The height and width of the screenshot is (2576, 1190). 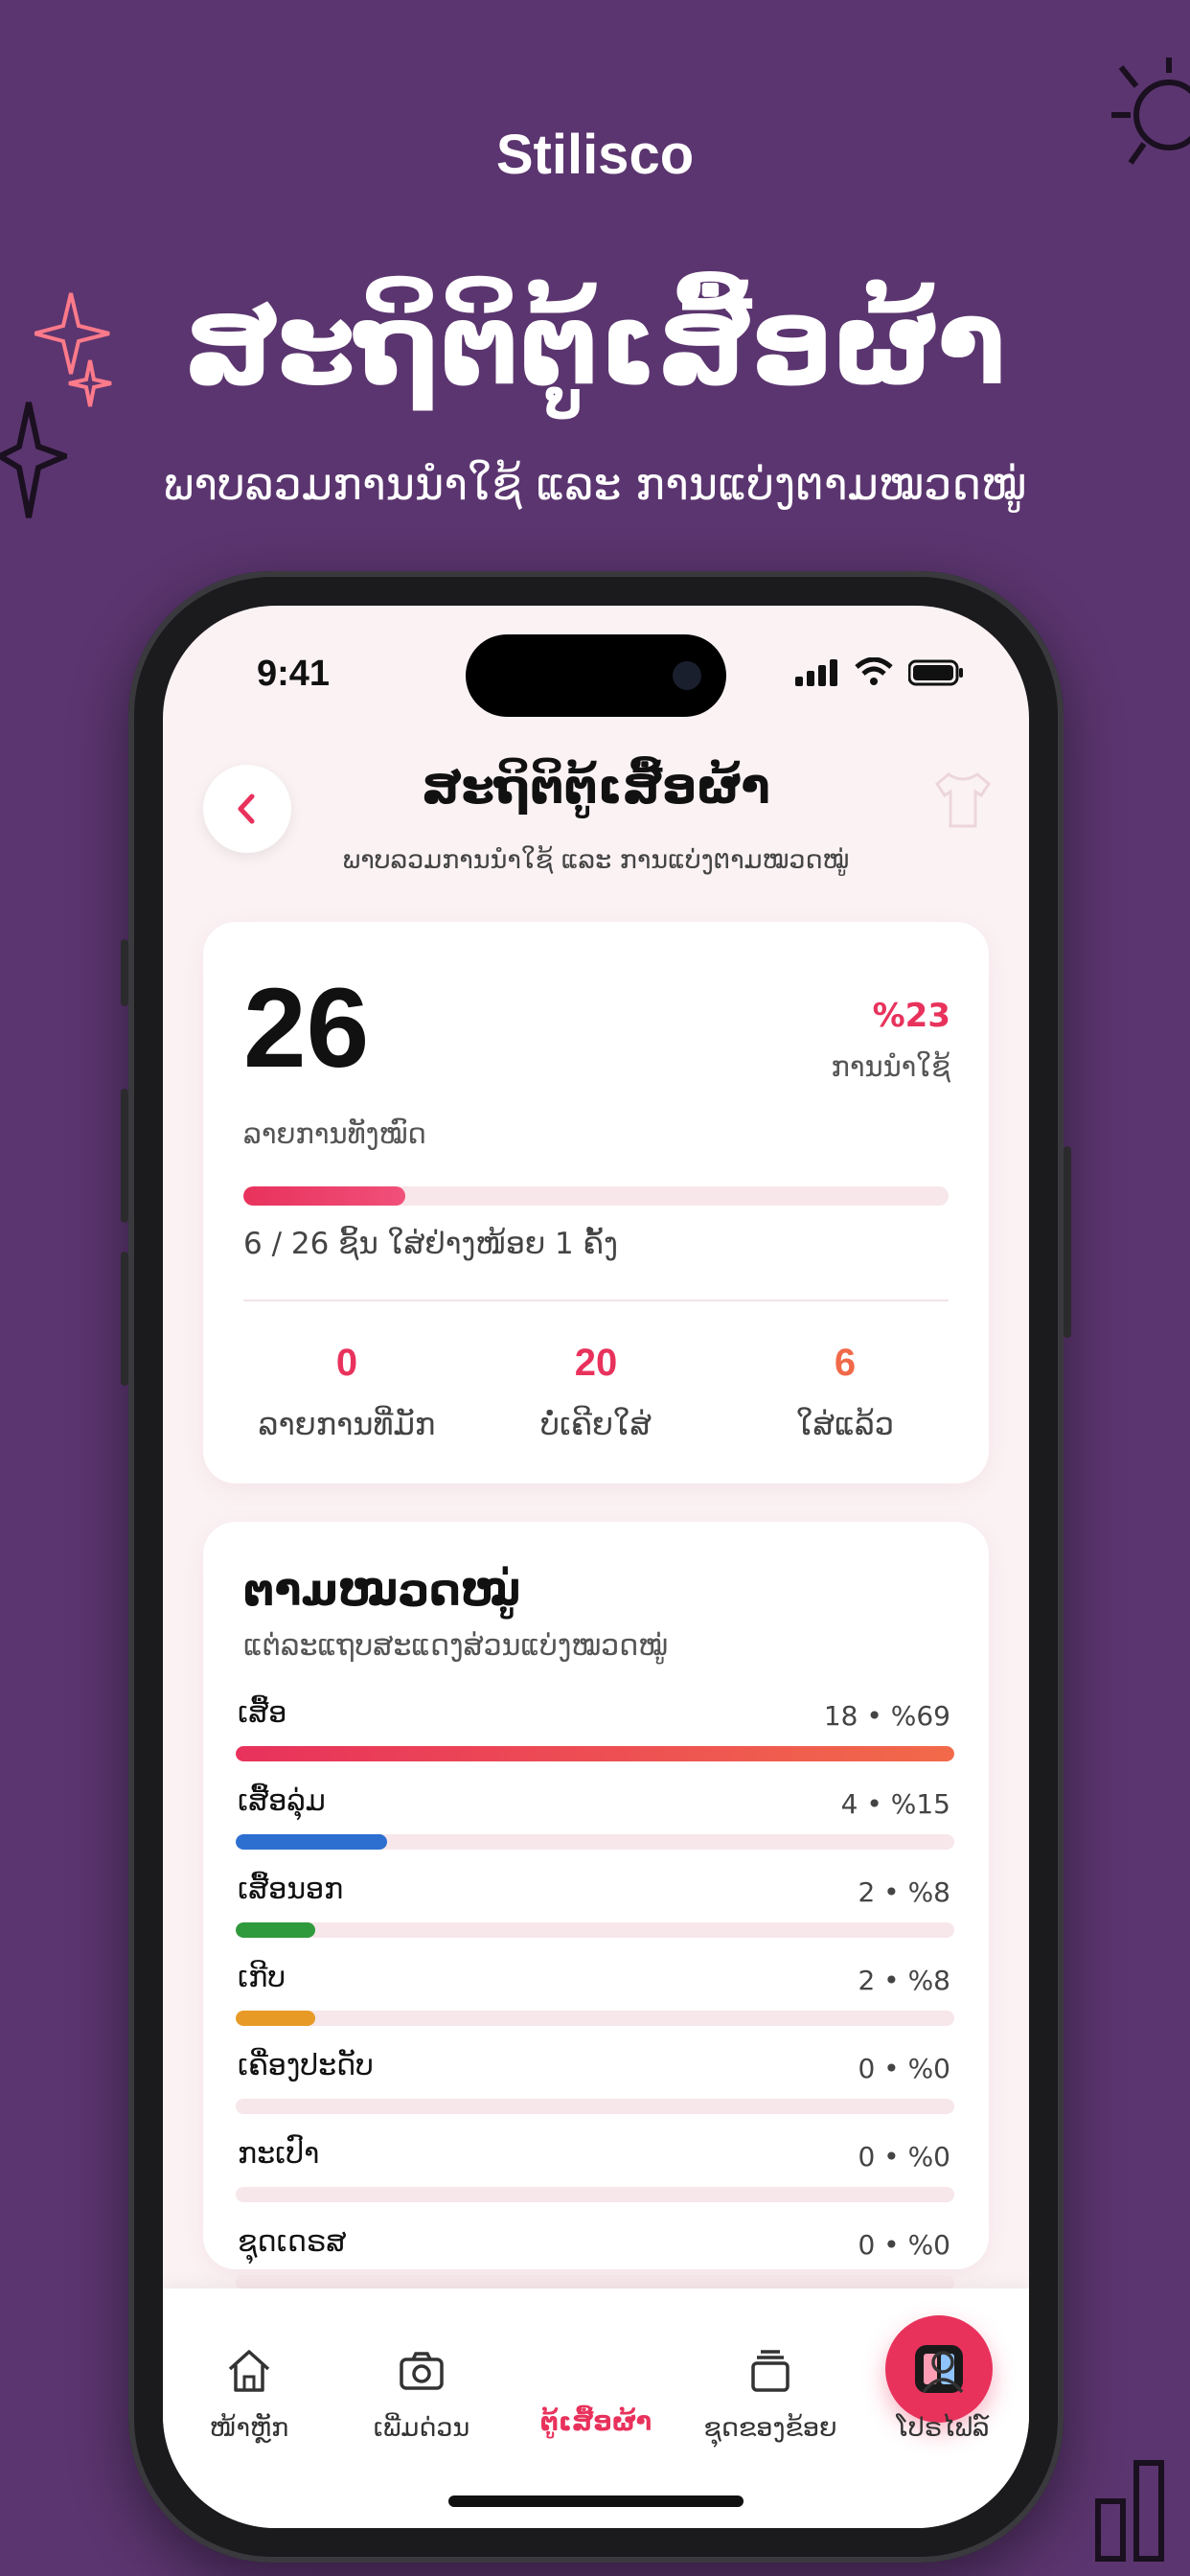 What do you see at coordinates (890, 1066) in the screenshot?
I see `usage-label: ການນຳໃຊ້` at bounding box center [890, 1066].